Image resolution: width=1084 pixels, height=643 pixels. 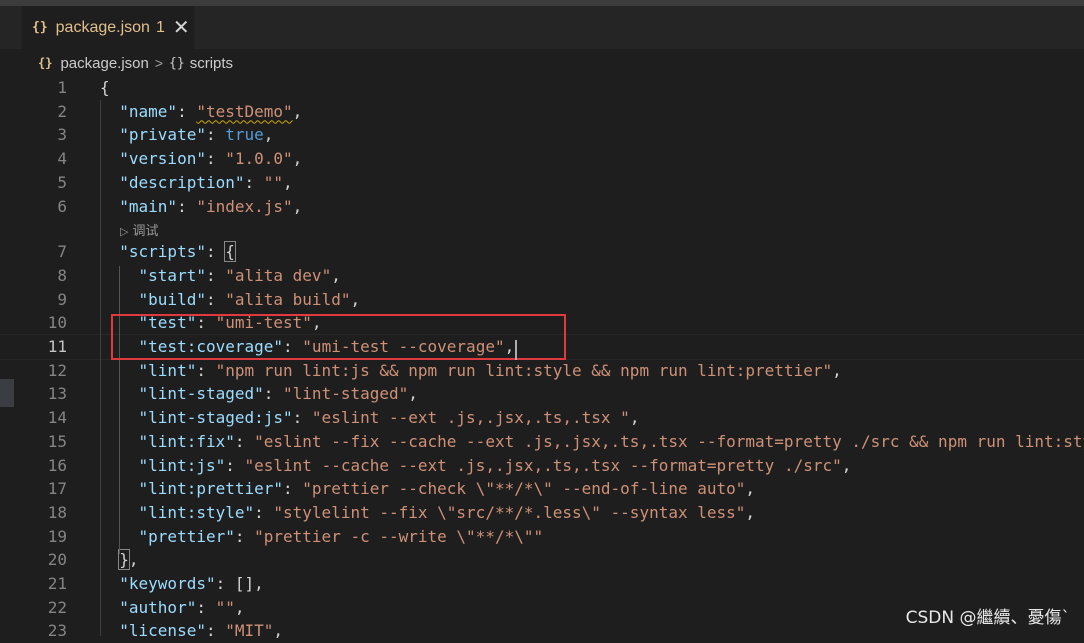 I want to click on code-token: "MIT", so click(x=249, y=631).